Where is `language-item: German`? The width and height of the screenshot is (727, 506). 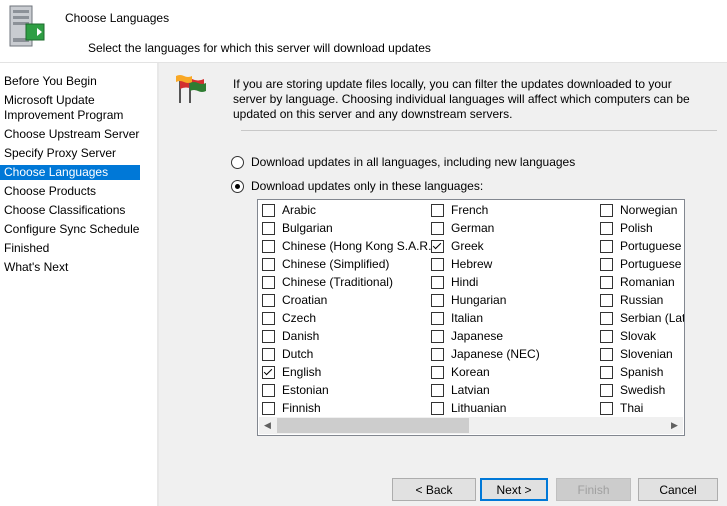 language-item: German is located at coordinates (462, 228).